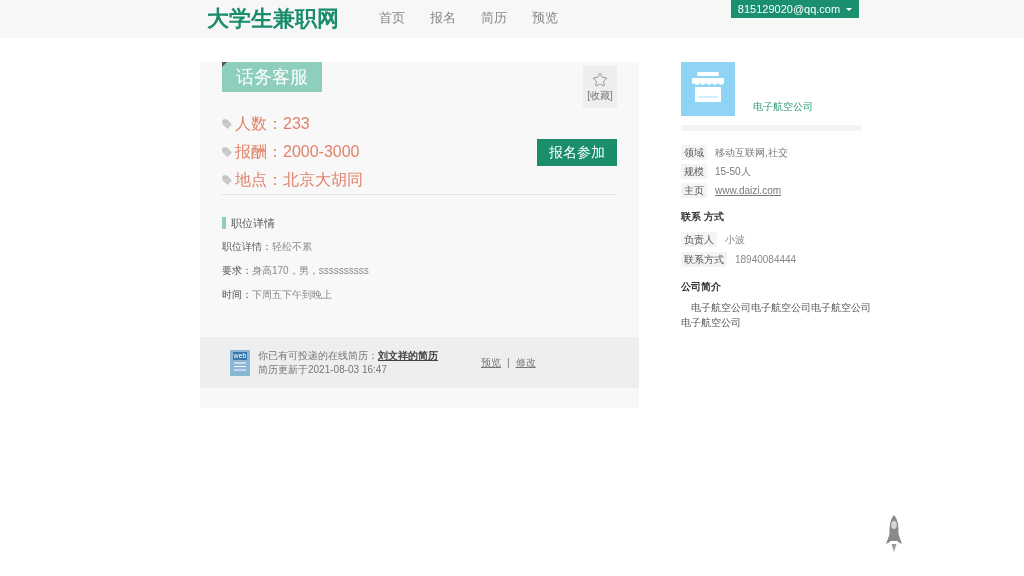 The width and height of the screenshot is (1024, 576). What do you see at coordinates (237, 271) in the screenshot?
I see `detail-label: 要求：` at bounding box center [237, 271].